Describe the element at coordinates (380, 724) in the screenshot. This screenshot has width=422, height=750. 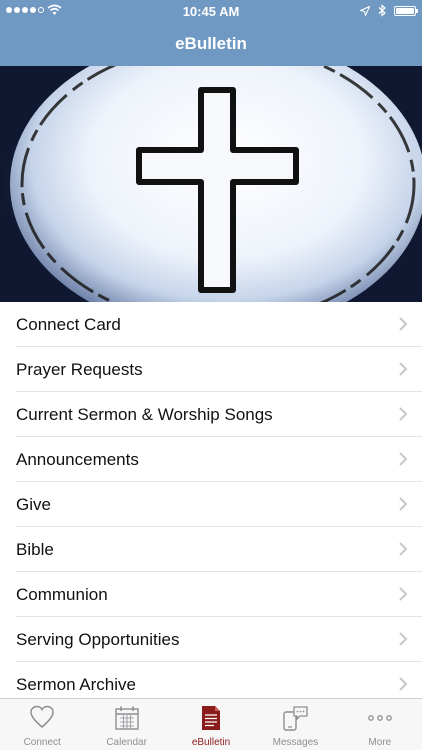
I see `tab-more: More` at that location.